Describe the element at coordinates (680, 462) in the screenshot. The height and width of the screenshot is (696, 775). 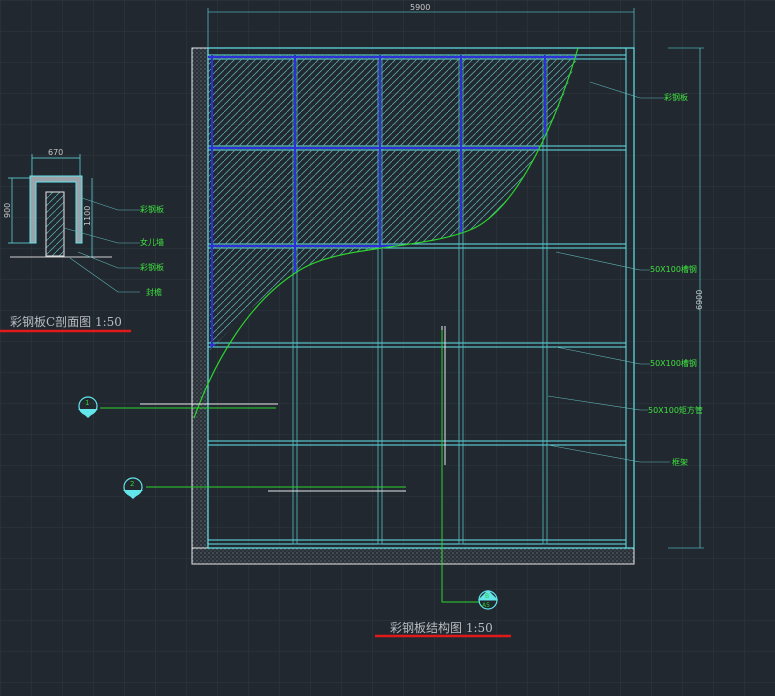
I see `elevation-label-5: 框架` at that location.